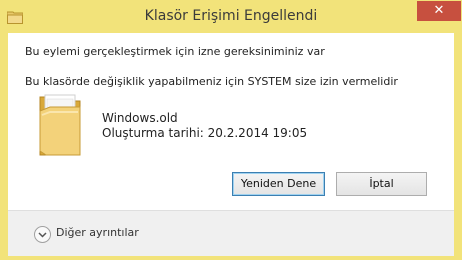  Describe the element at coordinates (381, 184) in the screenshot. I see `cancel-button: İptal` at that location.